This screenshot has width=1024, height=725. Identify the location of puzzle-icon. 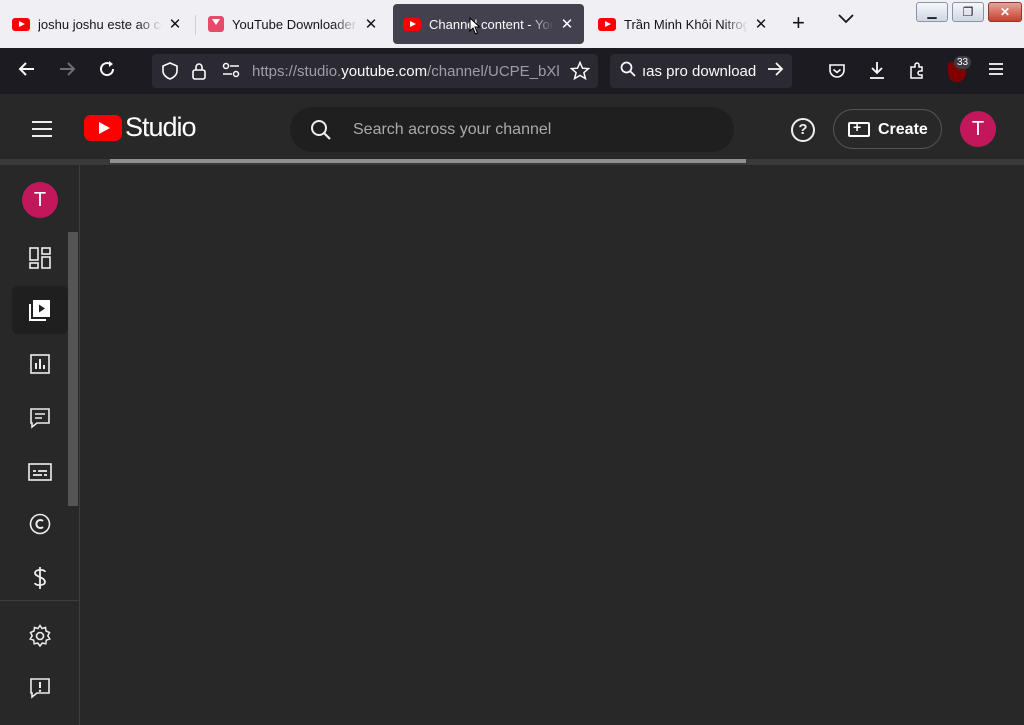
(916, 70).